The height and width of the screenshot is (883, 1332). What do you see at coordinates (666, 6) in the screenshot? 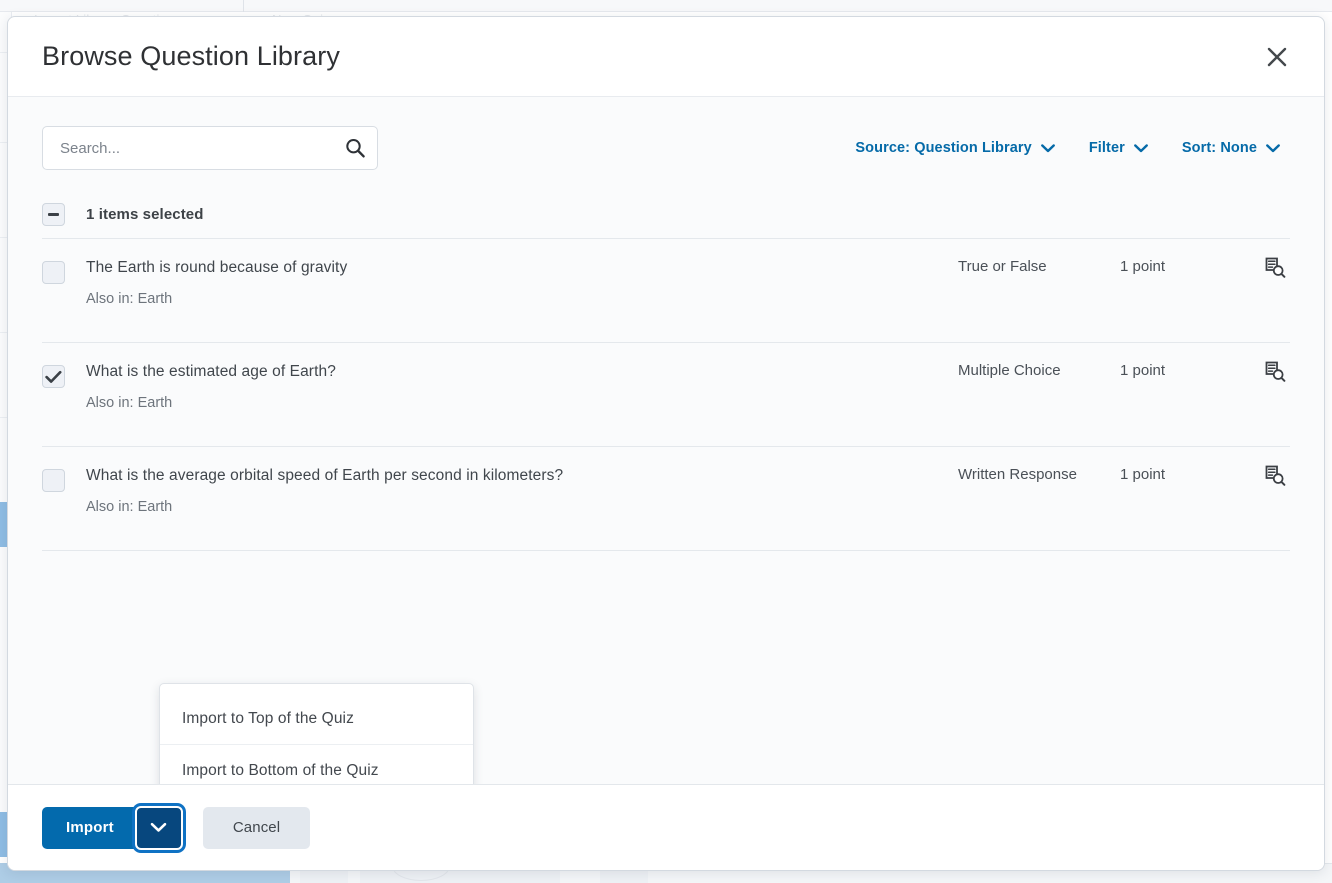
I see `background-tab-strip` at bounding box center [666, 6].